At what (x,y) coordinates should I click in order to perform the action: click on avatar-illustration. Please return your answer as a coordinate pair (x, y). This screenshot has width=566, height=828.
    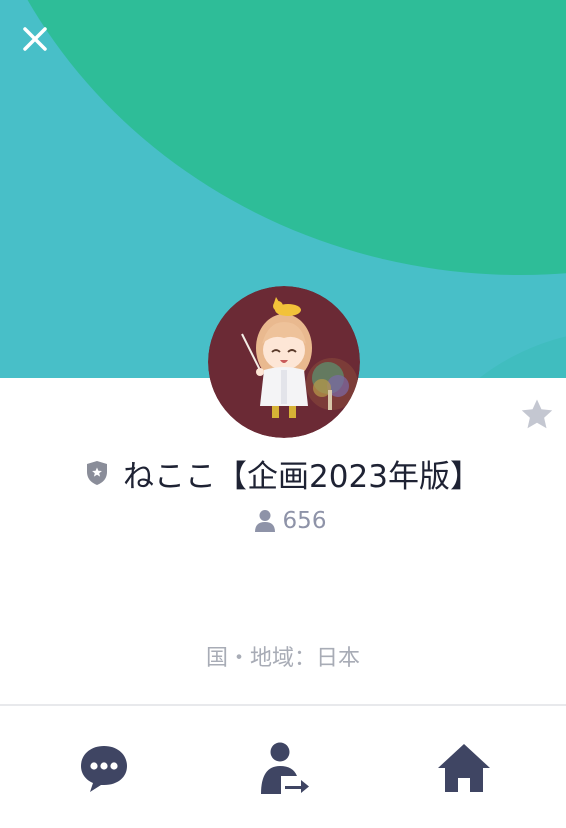
    Looking at the image, I should click on (284, 362).